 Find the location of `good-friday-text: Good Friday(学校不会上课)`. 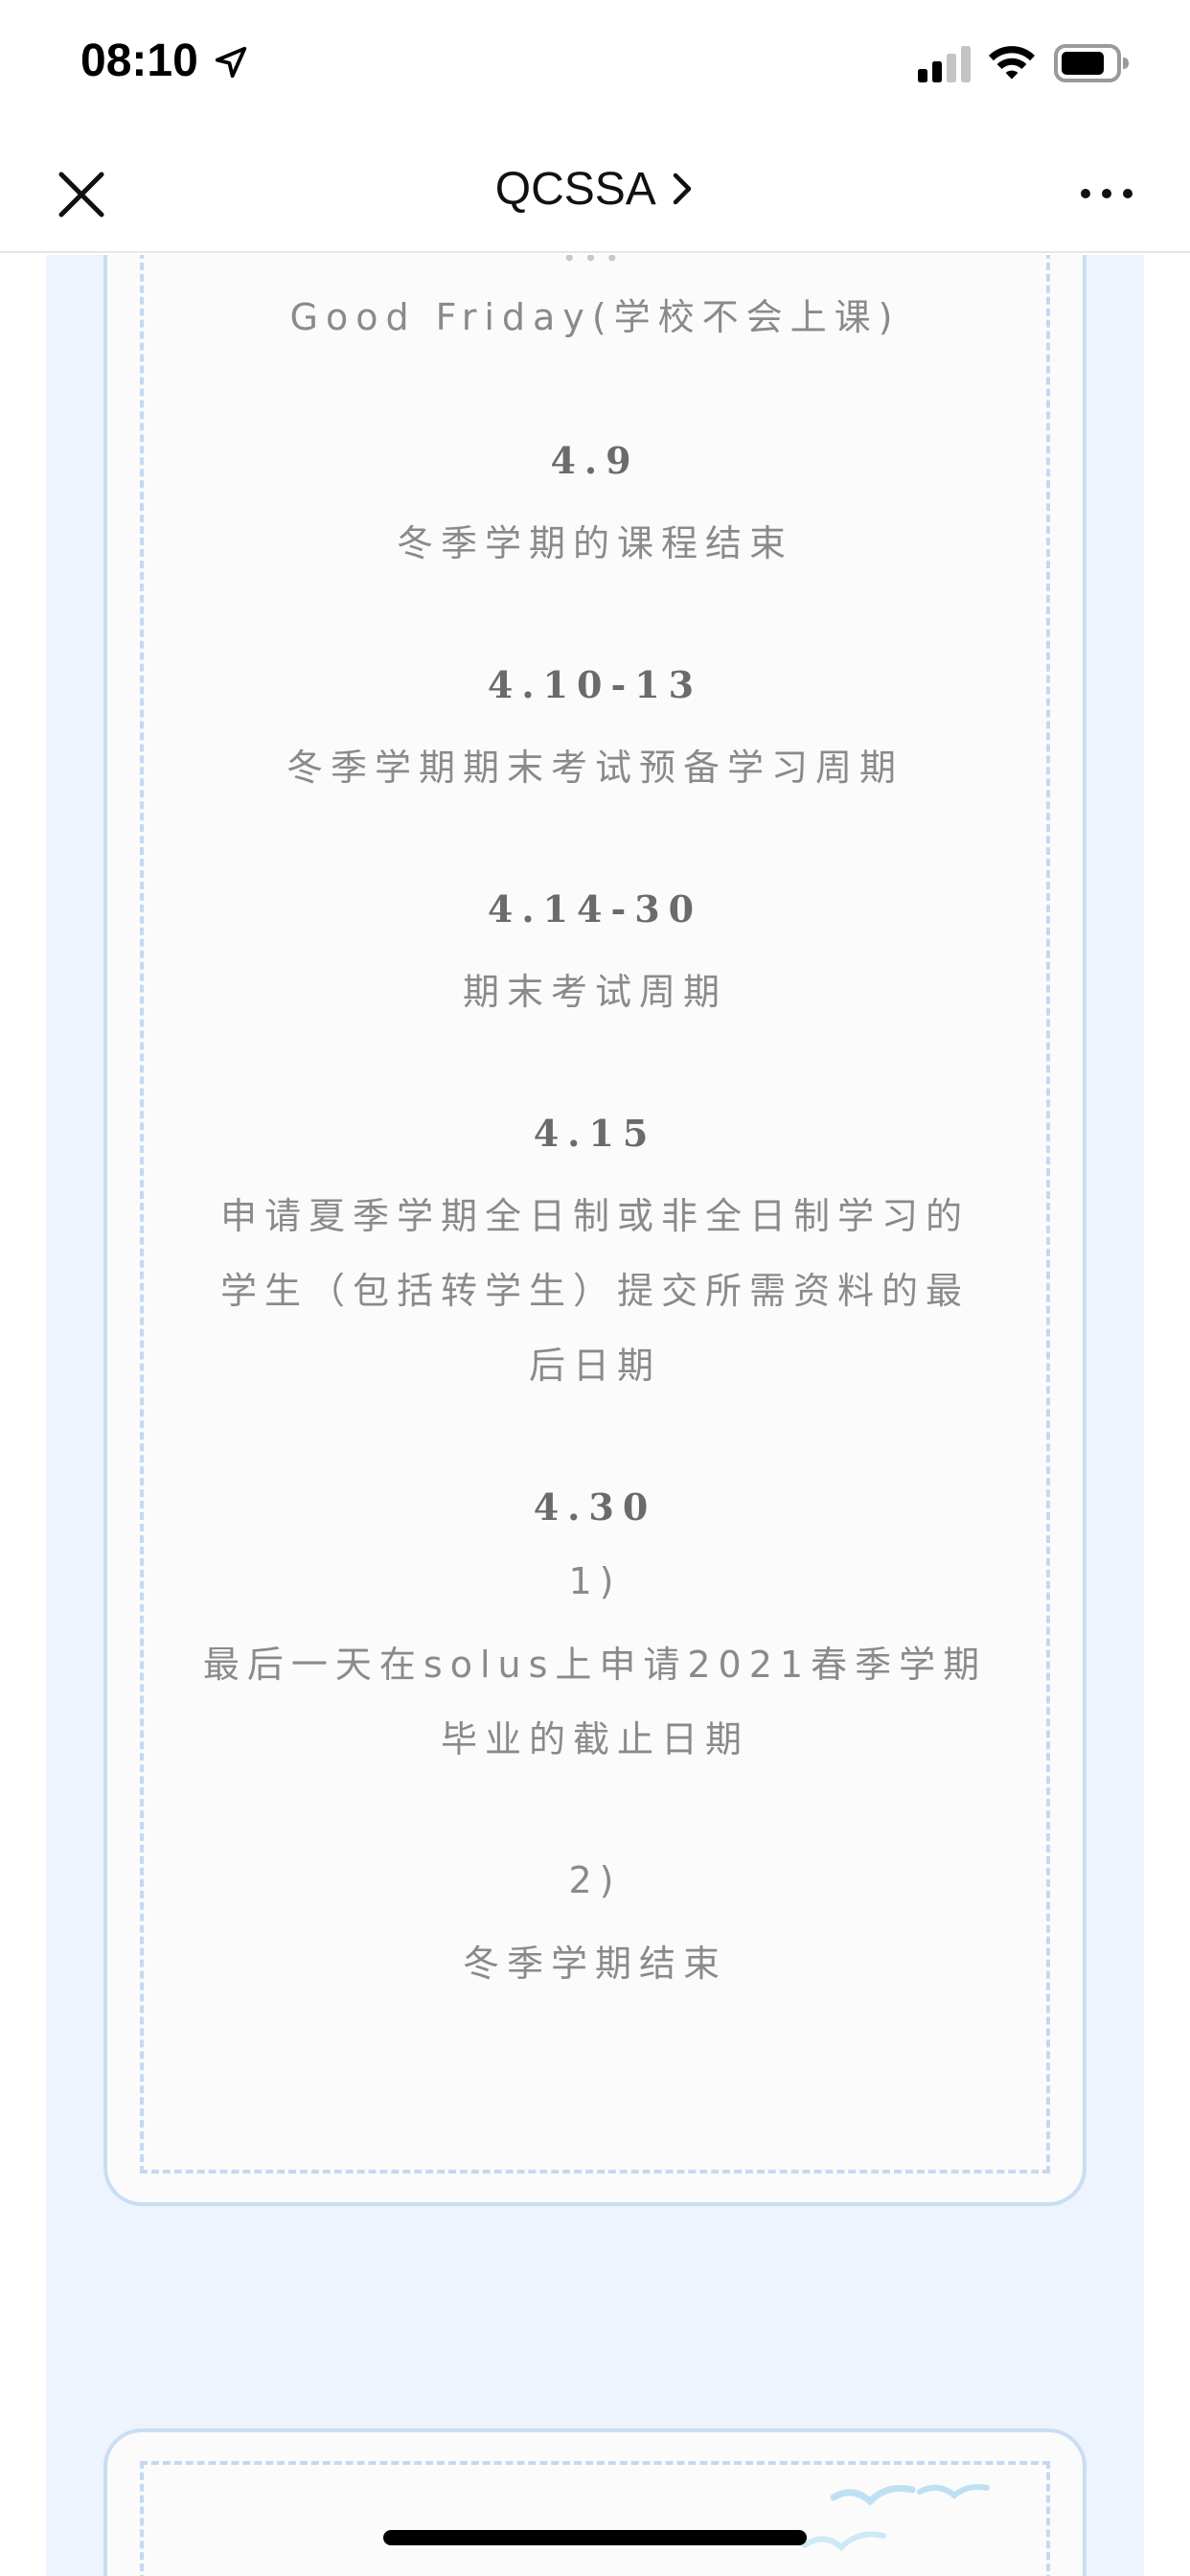

good-friday-text: Good Friday(学校不会上课) is located at coordinates (595, 317).